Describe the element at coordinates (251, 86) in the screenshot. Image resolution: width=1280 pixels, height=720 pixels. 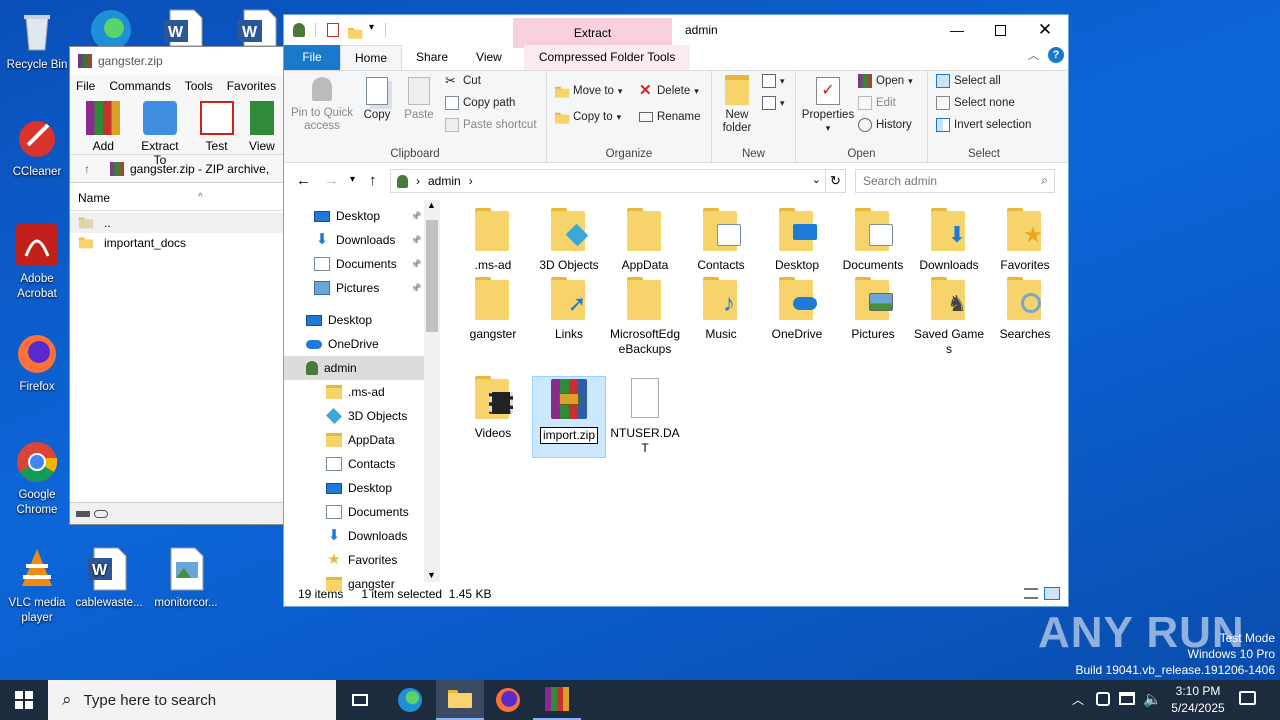
I see `menu-favorites: Favorites` at that location.